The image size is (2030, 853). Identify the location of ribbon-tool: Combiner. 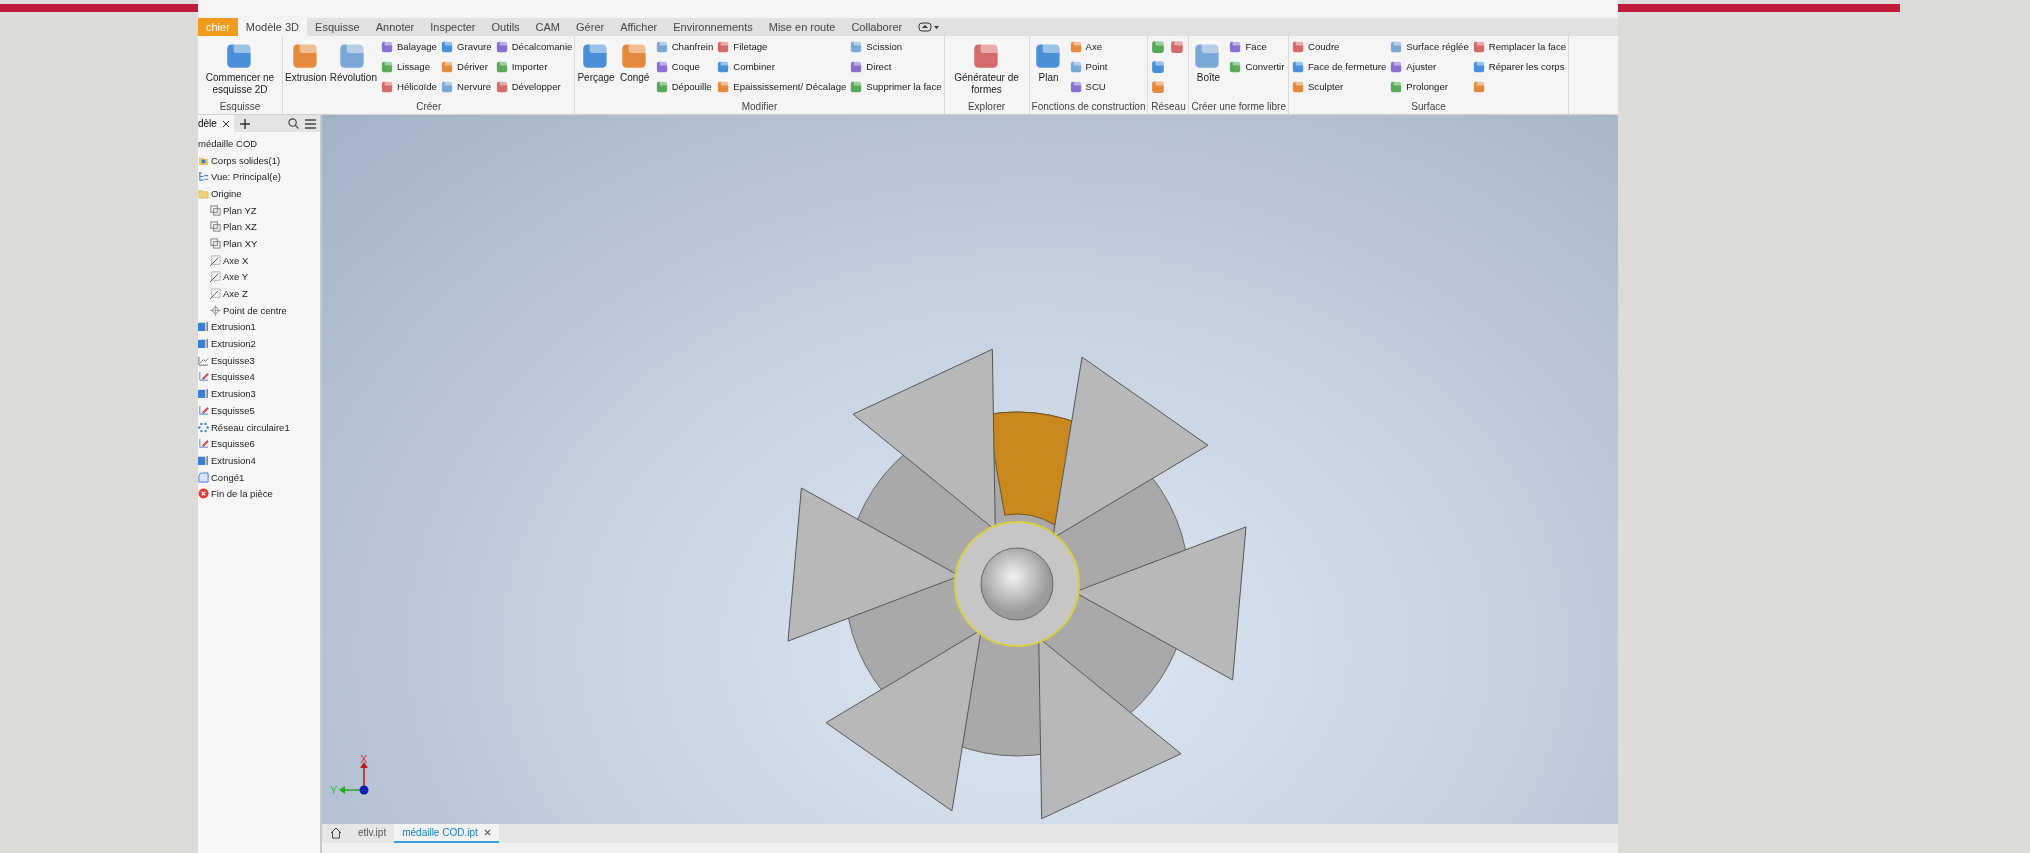
(781, 66).